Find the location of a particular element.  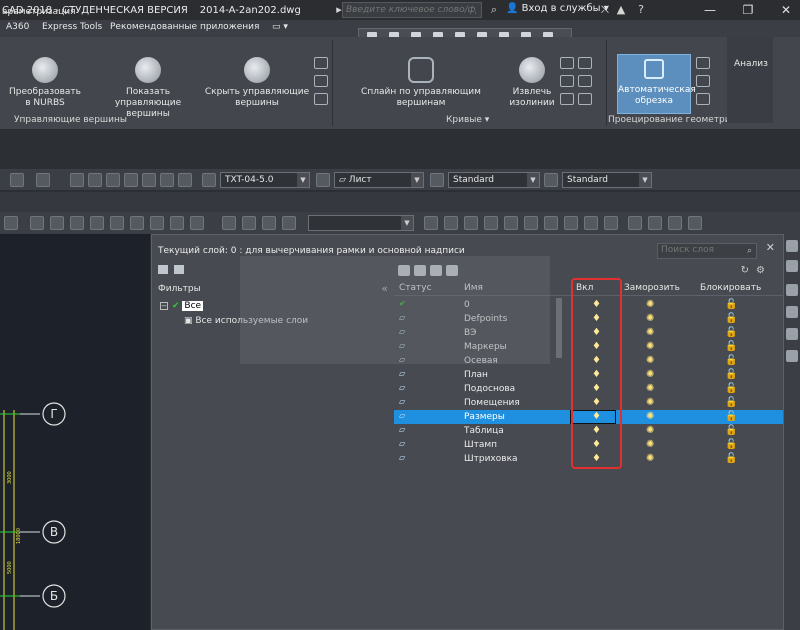

show-cv-button: Показать управляющие вершины is located at coordinates (148, 88).